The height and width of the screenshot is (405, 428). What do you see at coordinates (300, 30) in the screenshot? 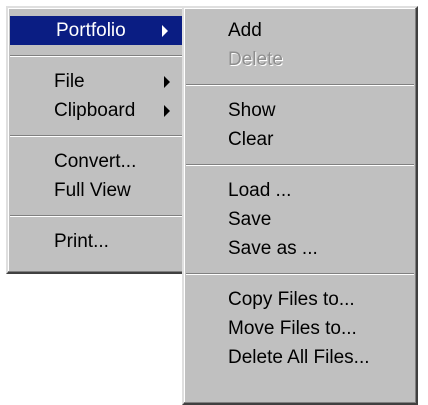
I see `submenu-item-add: Add` at bounding box center [300, 30].